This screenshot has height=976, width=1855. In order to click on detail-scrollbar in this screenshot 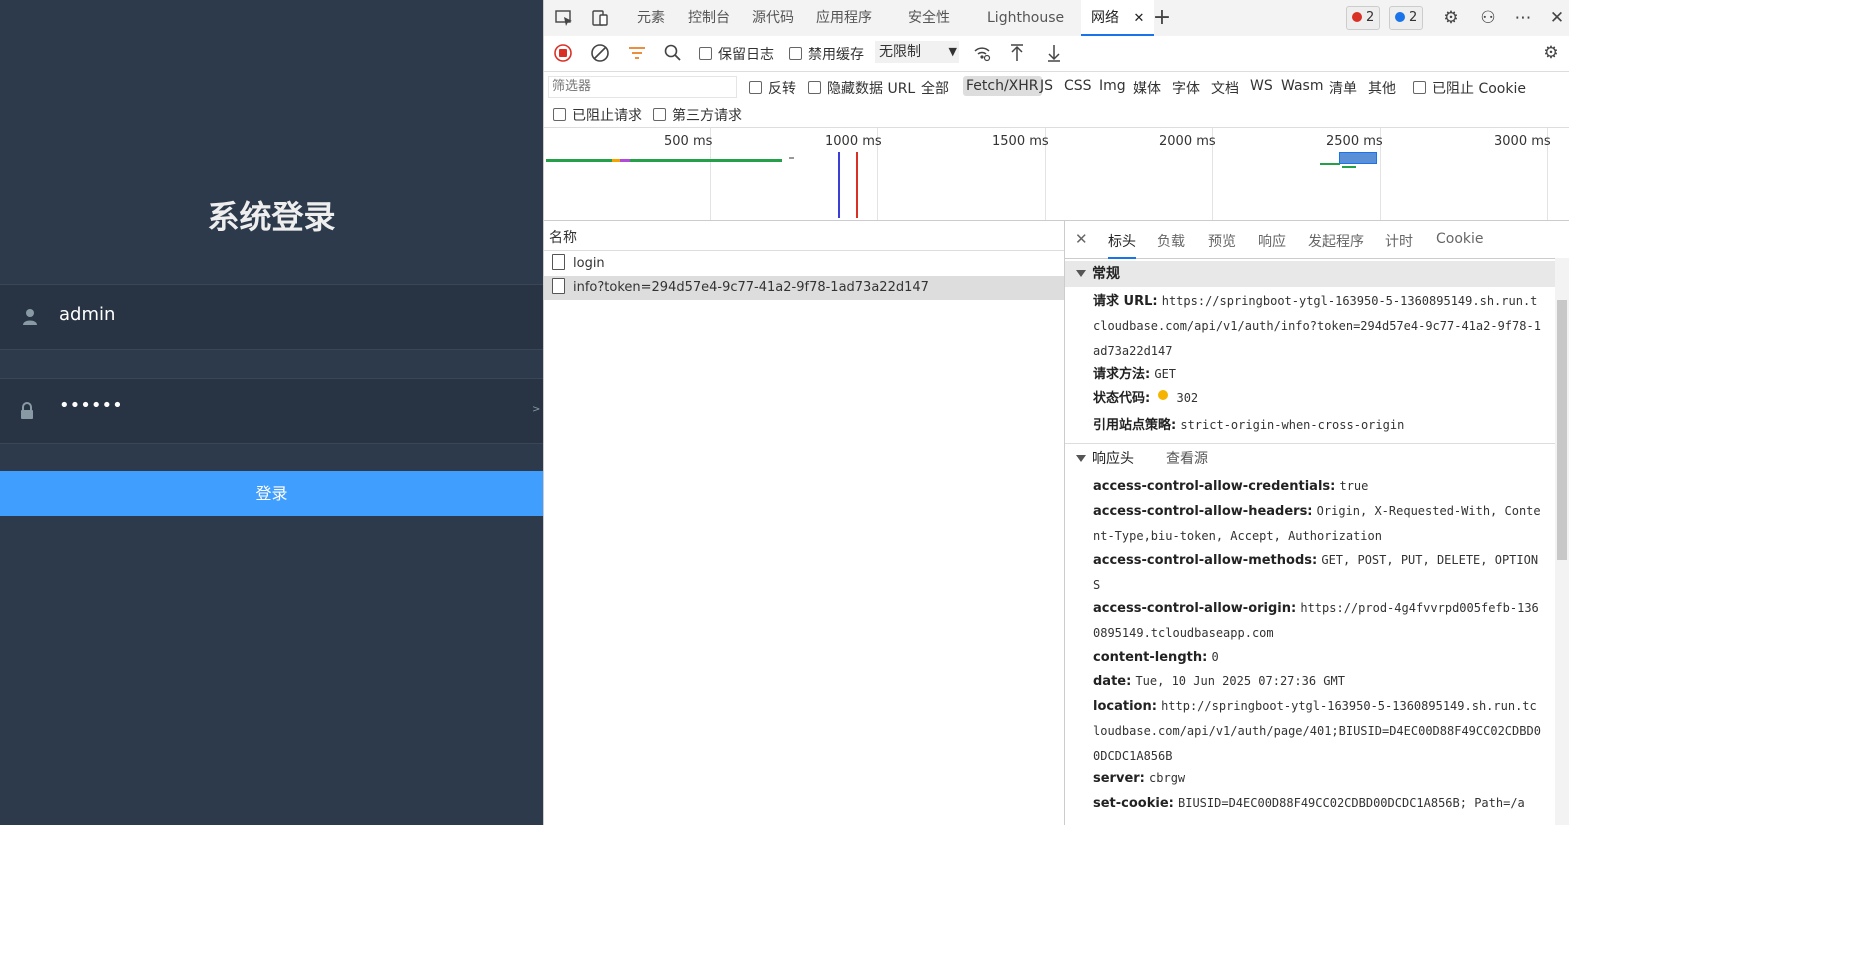, I will do `click(1562, 541)`.